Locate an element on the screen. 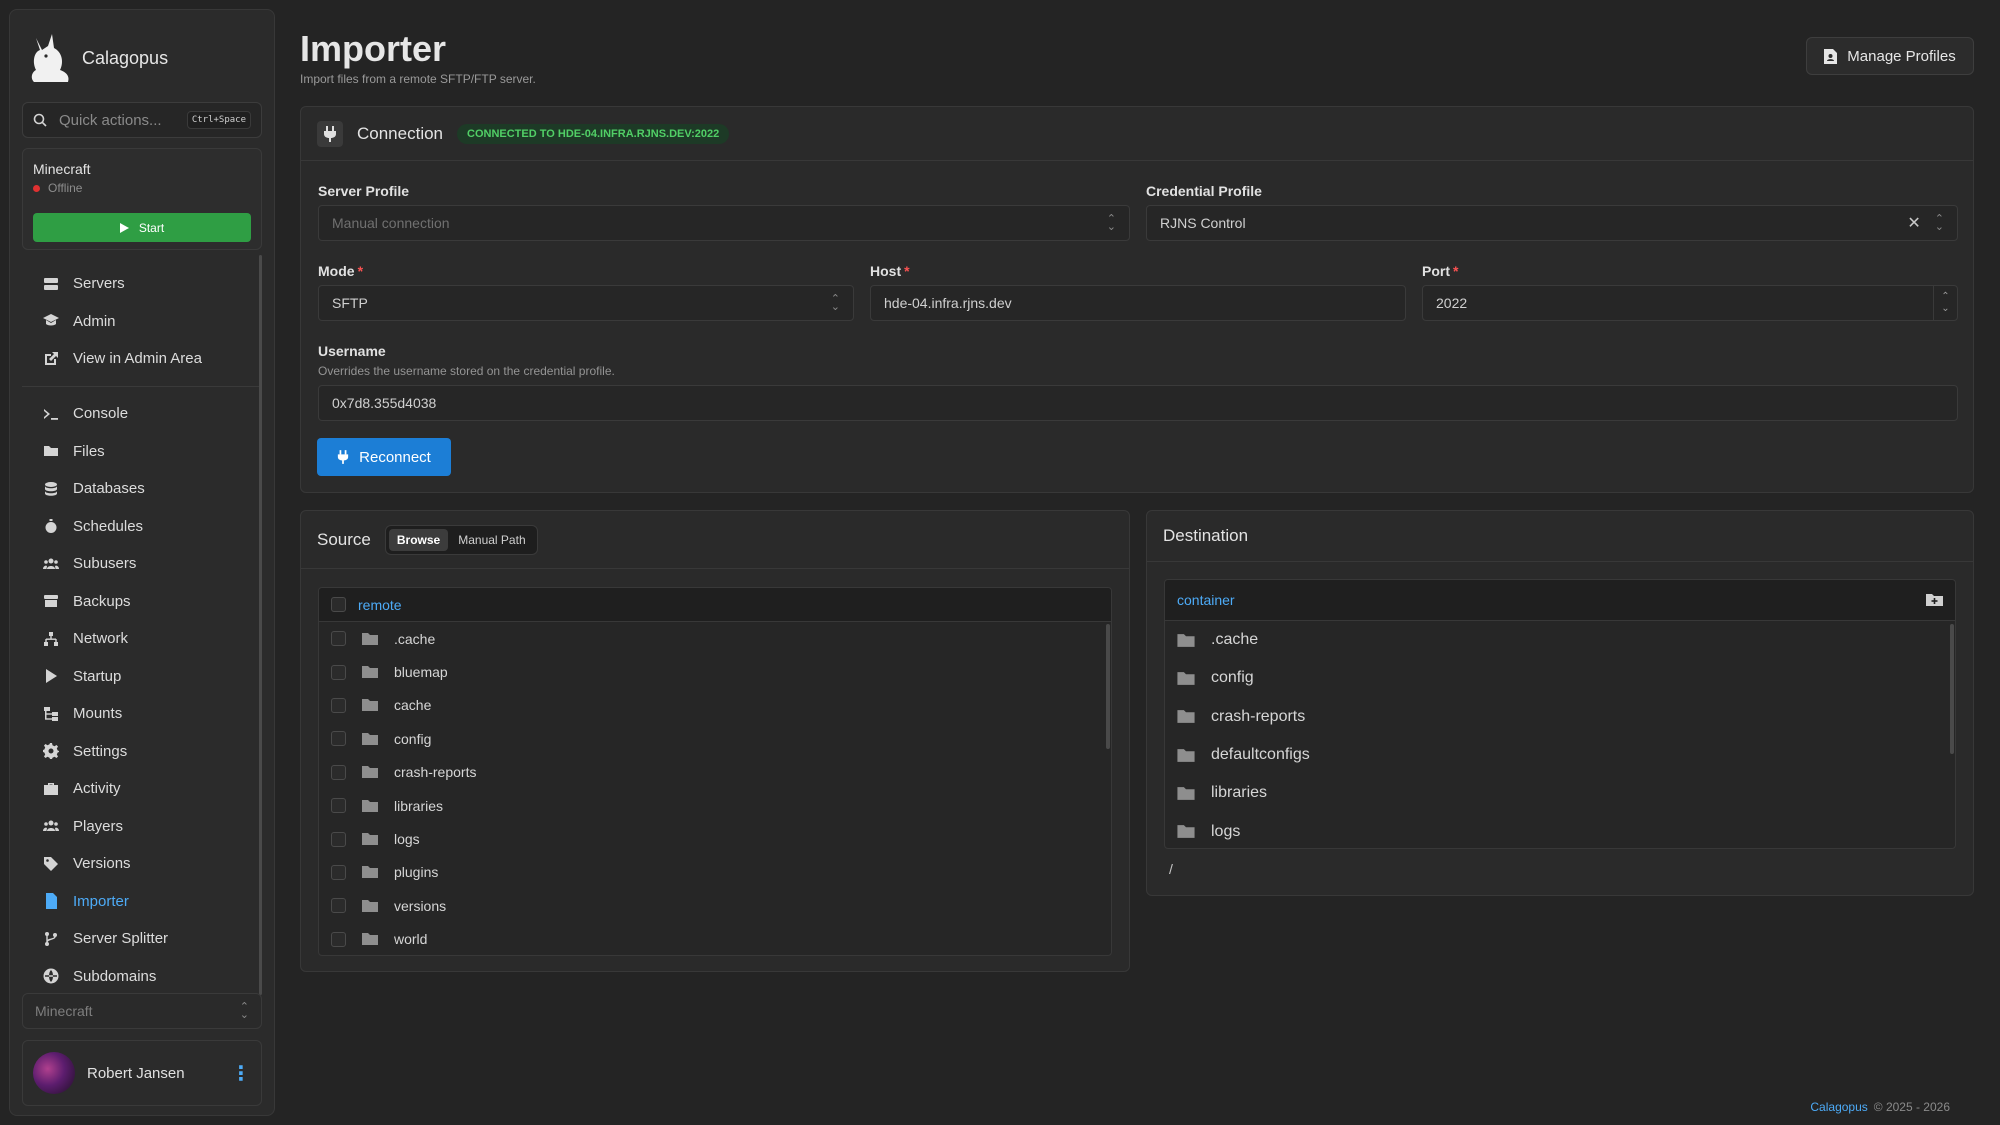 The height and width of the screenshot is (1125, 2000). destination-tree-header: container is located at coordinates (1560, 600).